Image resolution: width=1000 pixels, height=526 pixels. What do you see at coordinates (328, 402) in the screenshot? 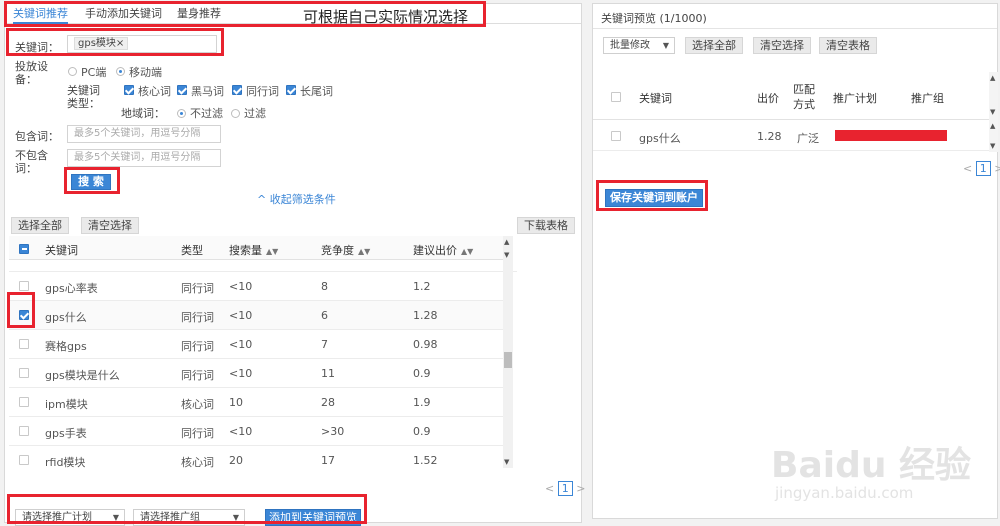
I see `row-competition: 28` at bounding box center [328, 402].